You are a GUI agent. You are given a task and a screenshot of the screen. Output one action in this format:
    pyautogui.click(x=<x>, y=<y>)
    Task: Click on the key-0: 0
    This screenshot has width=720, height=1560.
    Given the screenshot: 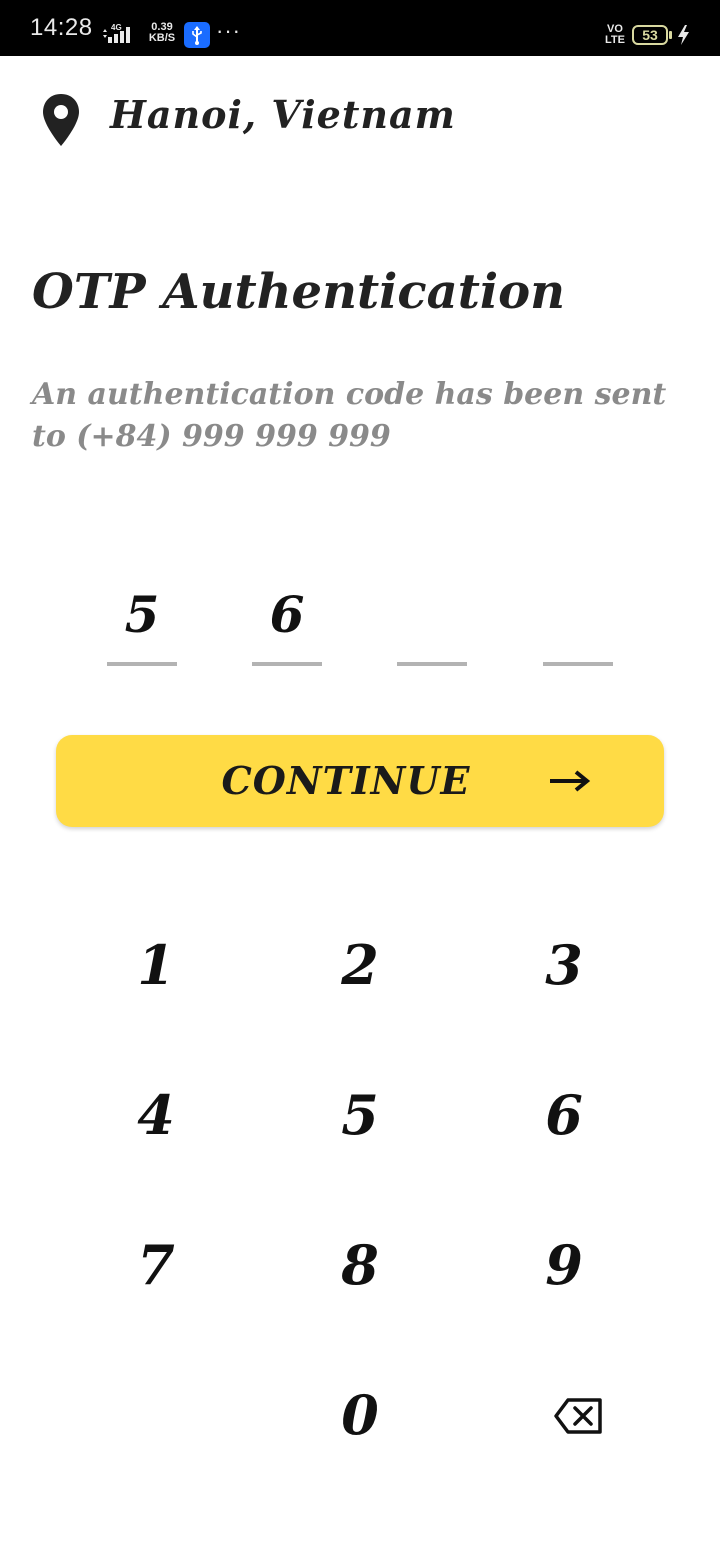 What is the action you would take?
    pyautogui.click(x=360, y=1415)
    